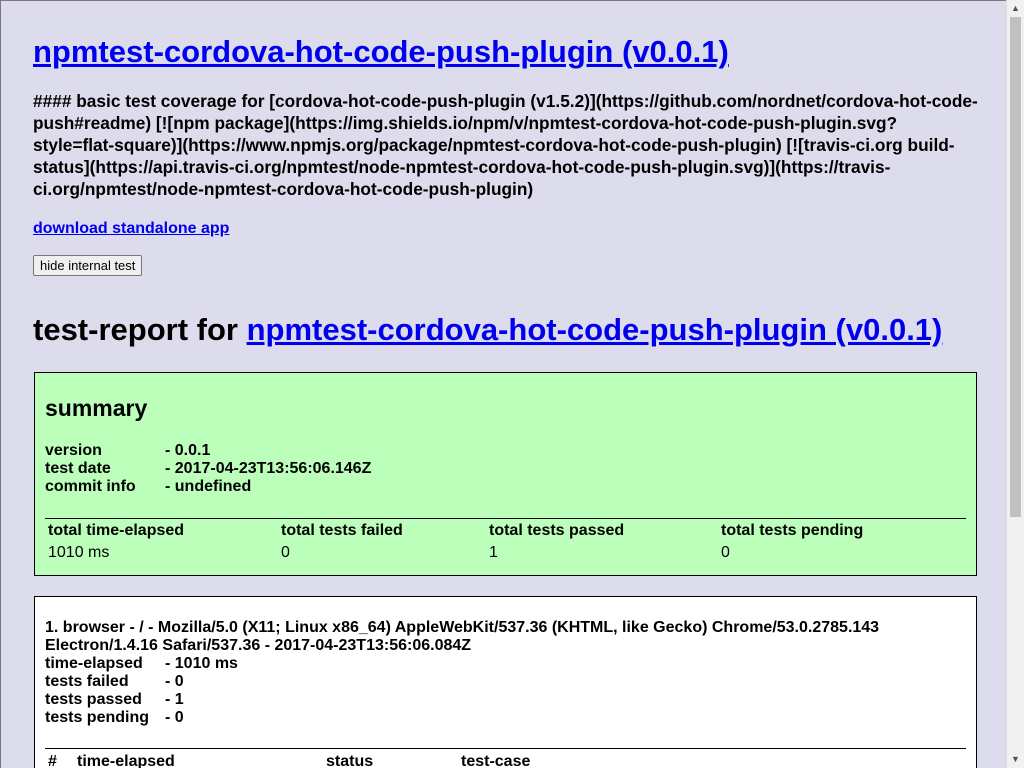  I want to click on table-header: time-elapsed, so click(126, 760).